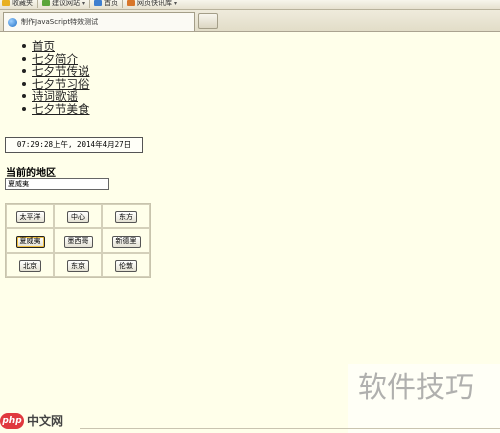  What do you see at coordinates (74, 145) in the screenshot?
I see `clock-display: 07:29:28上午, 2014年4月27日` at bounding box center [74, 145].